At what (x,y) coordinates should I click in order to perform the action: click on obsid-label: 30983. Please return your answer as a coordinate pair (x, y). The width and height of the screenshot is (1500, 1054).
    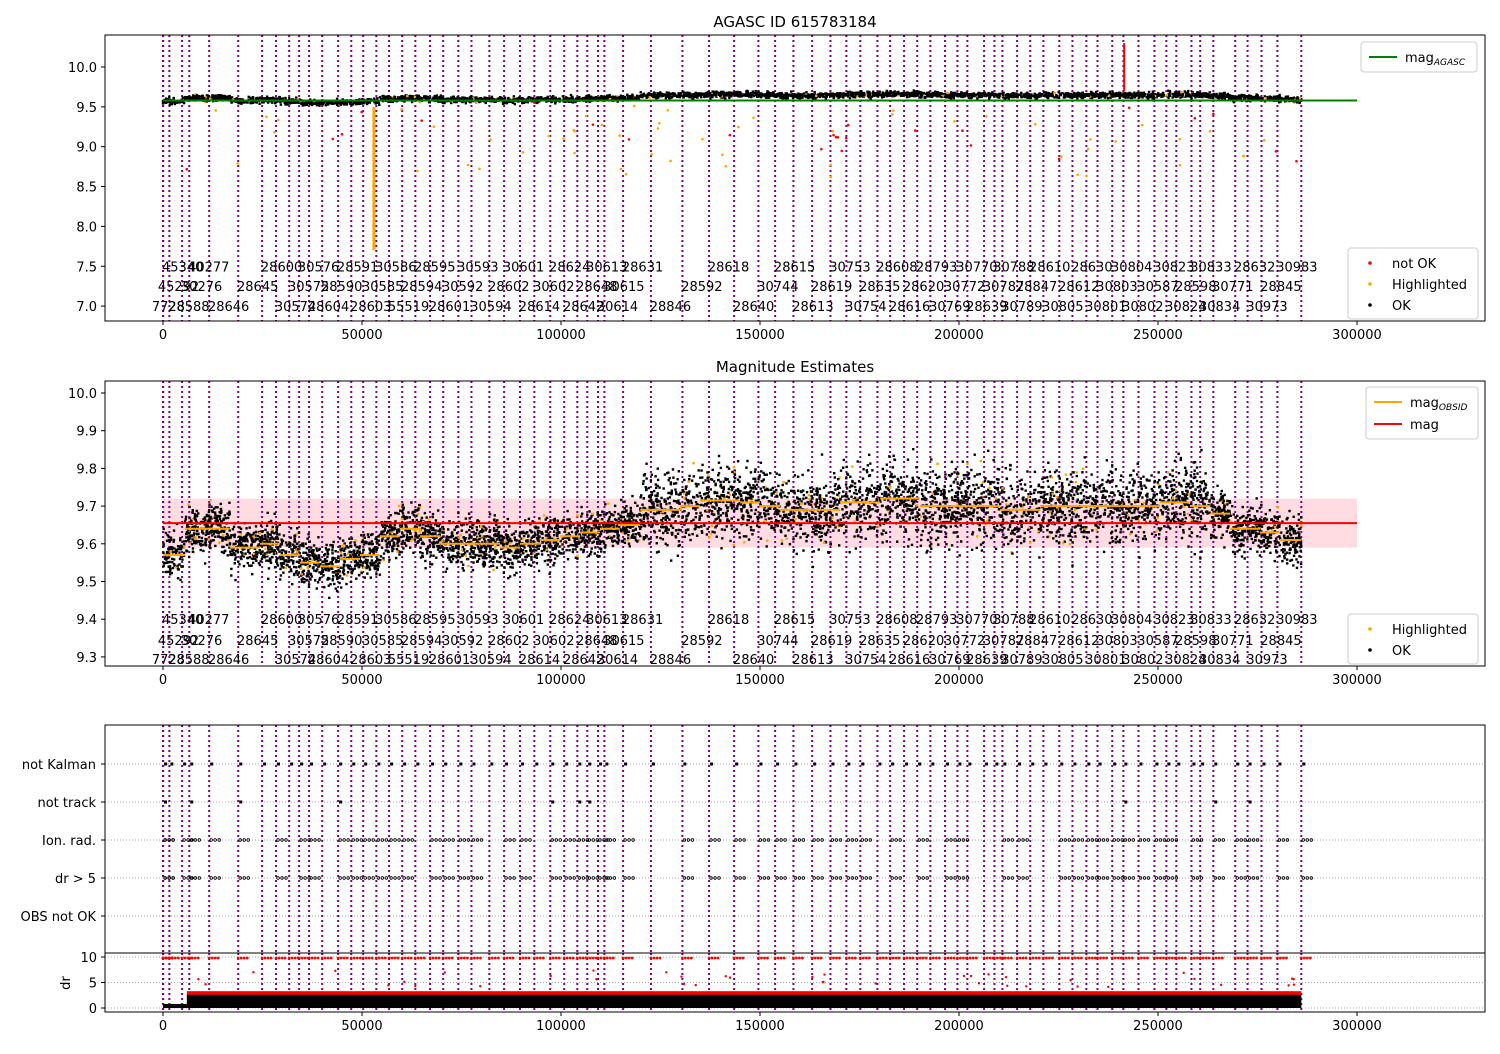
    Looking at the image, I should click on (1296, 267).